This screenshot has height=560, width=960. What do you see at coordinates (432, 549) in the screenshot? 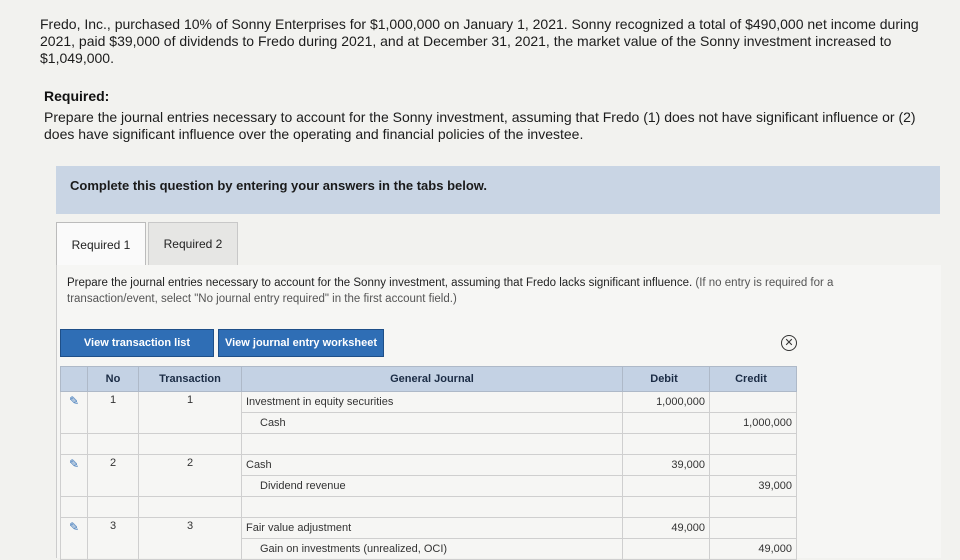
I see `credit-account: Gain on investments (unrealized, OCI)` at bounding box center [432, 549].